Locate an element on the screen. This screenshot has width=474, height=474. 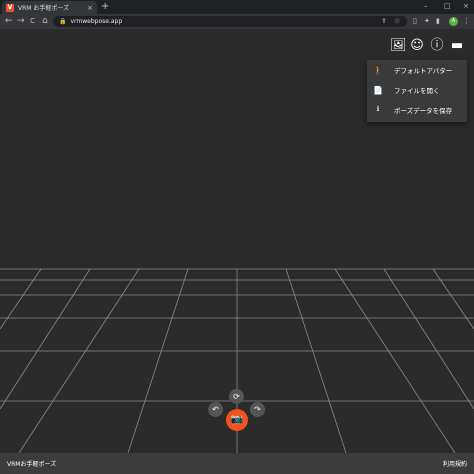
new-tab-button: + is located at coordinates (105, 7).